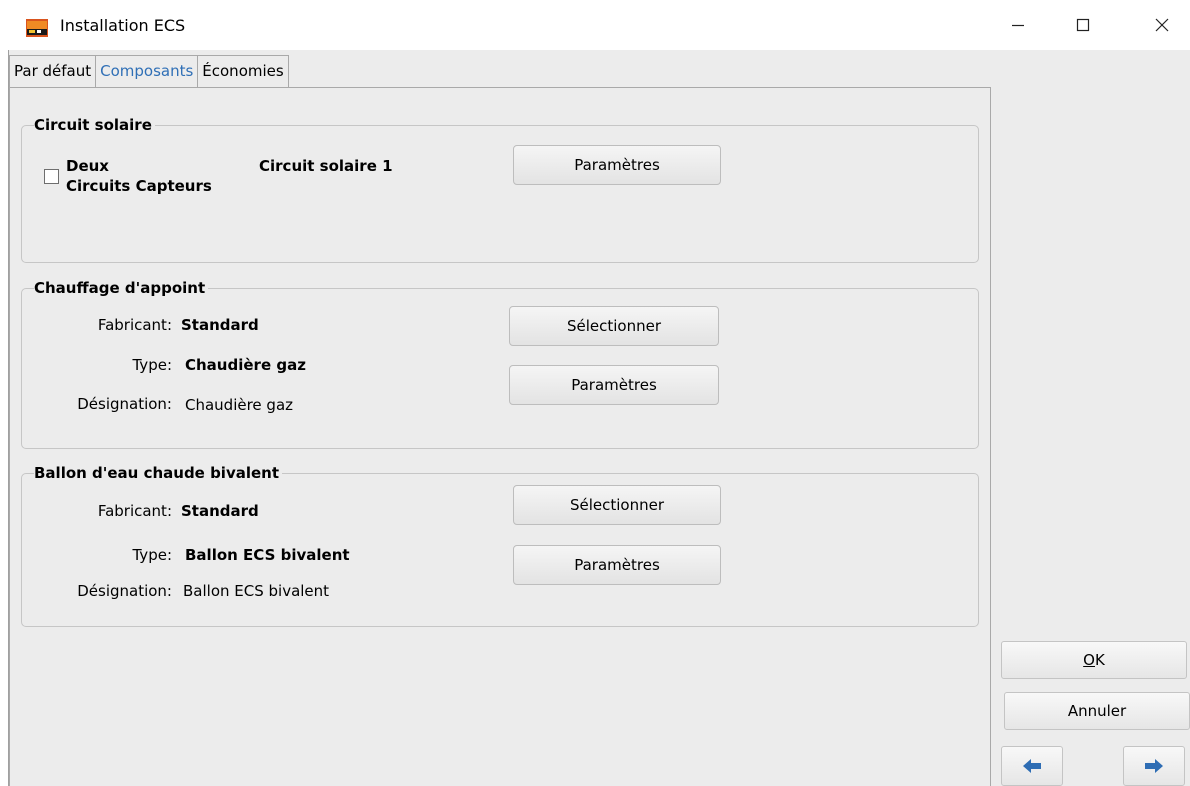  Describe the element at coordinates (220, 325) in the screenshot. I see `backup-manufacturer-value: Standard` at that location.